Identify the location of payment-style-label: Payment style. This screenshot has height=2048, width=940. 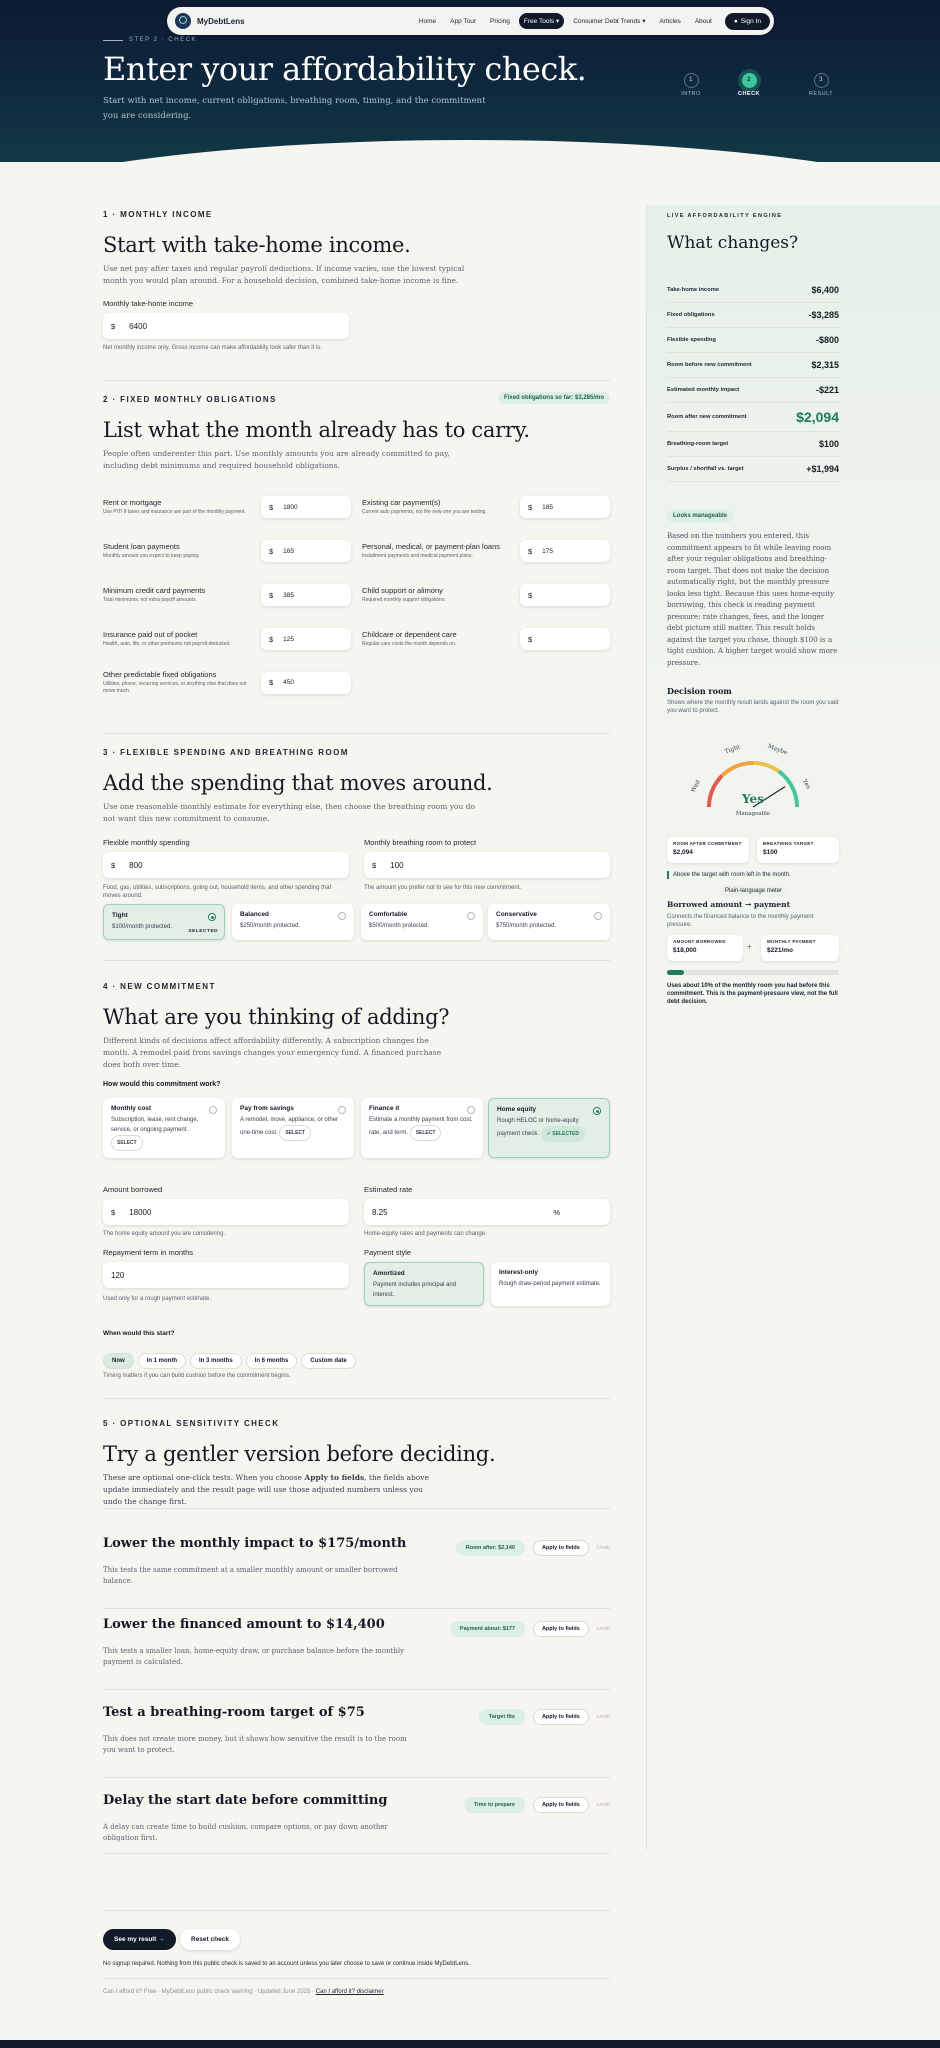
(388, 1252).